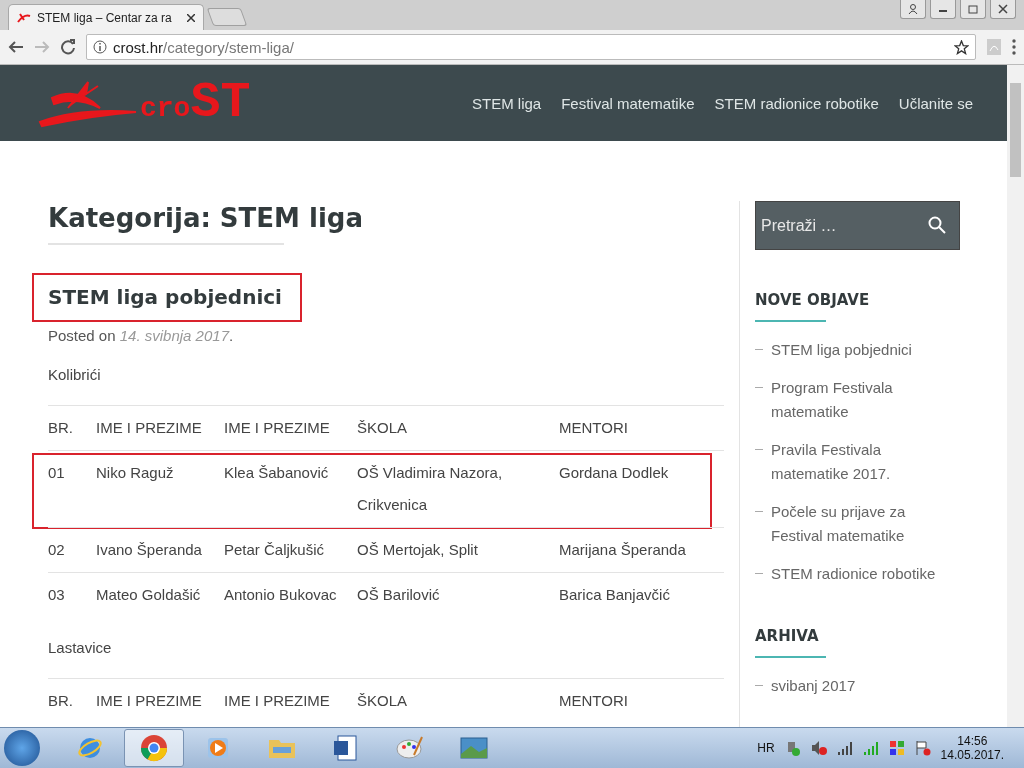  I want to click on star-icon, so click(961, 47).